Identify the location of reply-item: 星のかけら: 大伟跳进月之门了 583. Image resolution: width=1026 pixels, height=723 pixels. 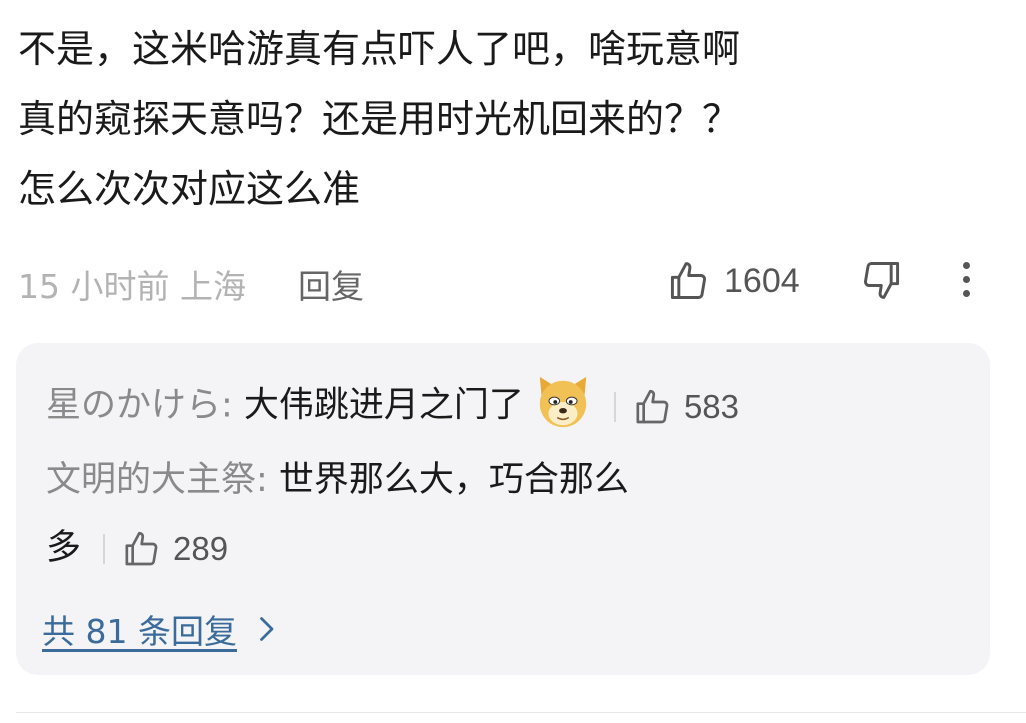
(392, 406).